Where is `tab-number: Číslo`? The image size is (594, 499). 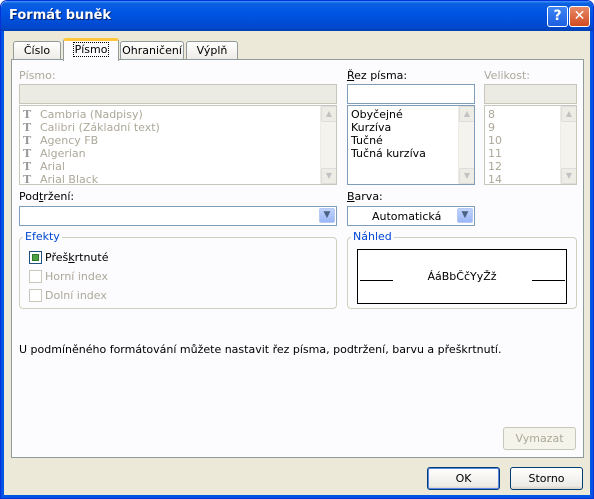
tab-number: Číslo is located at coordinates (37, 50).